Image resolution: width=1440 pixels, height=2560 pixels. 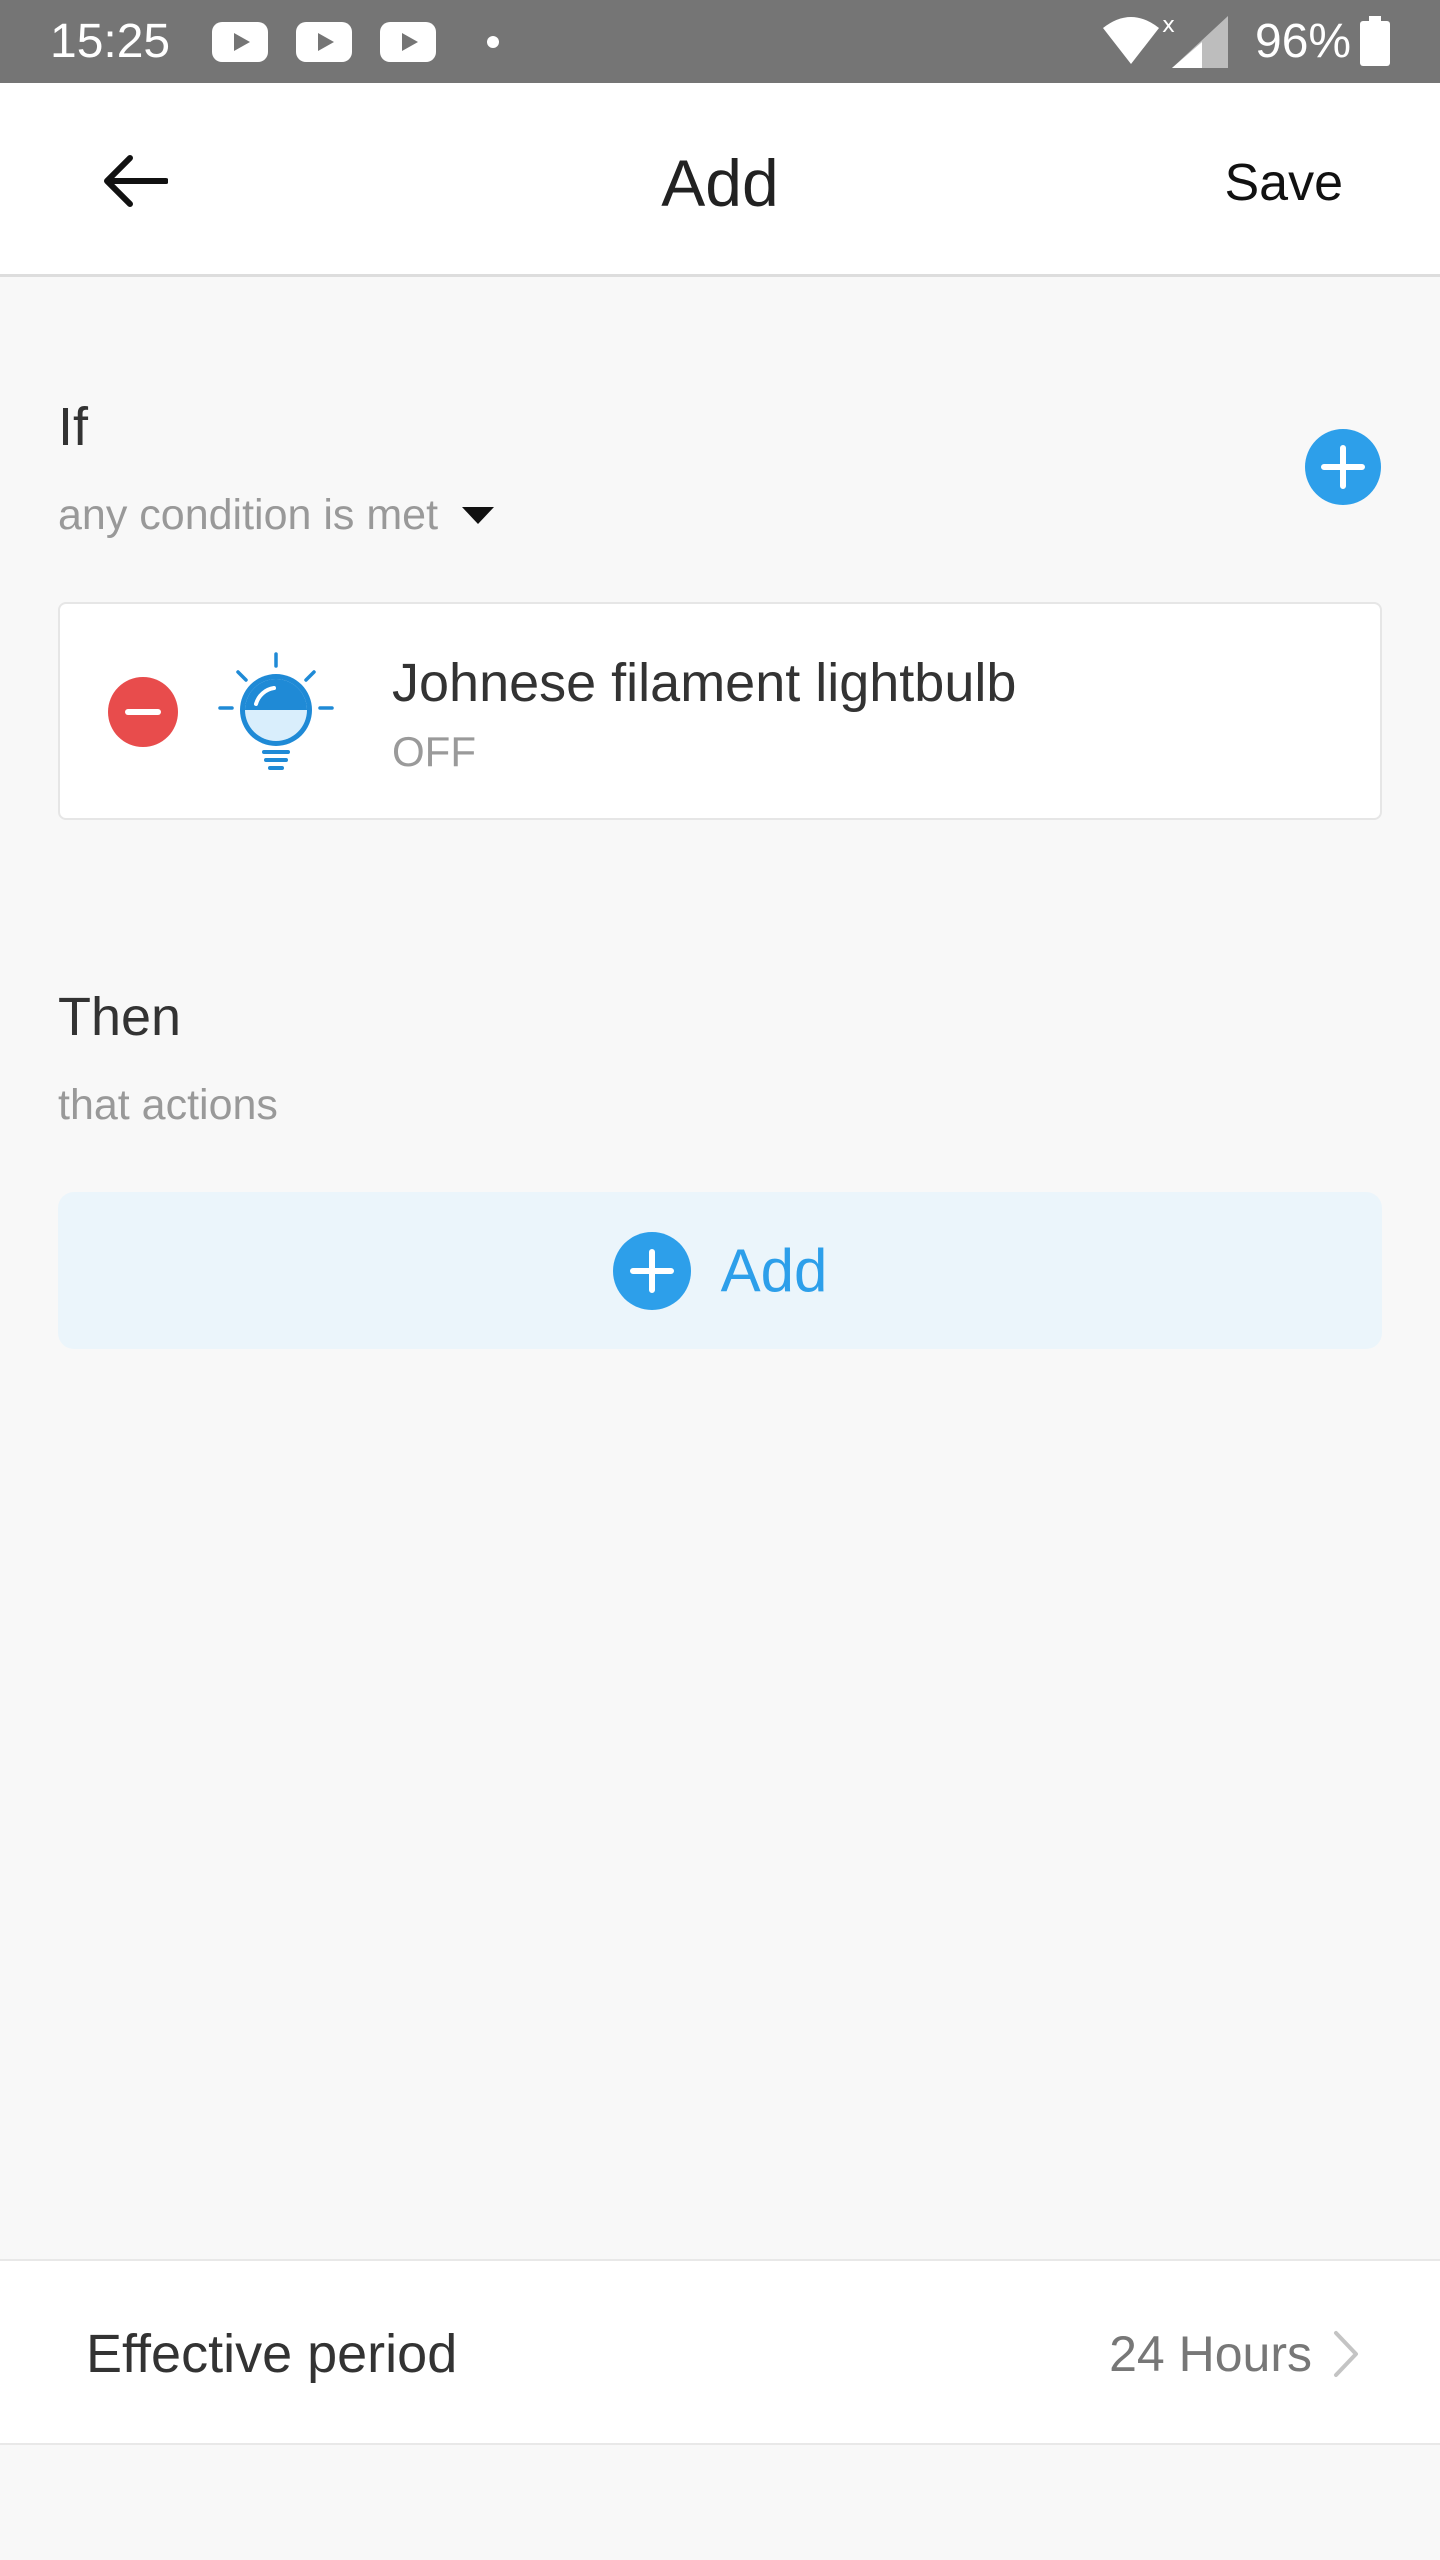 What do you see at coordinates (1375, 41) in the screenshot?
I see `battery-icon` at bounding box center [1375, 41].